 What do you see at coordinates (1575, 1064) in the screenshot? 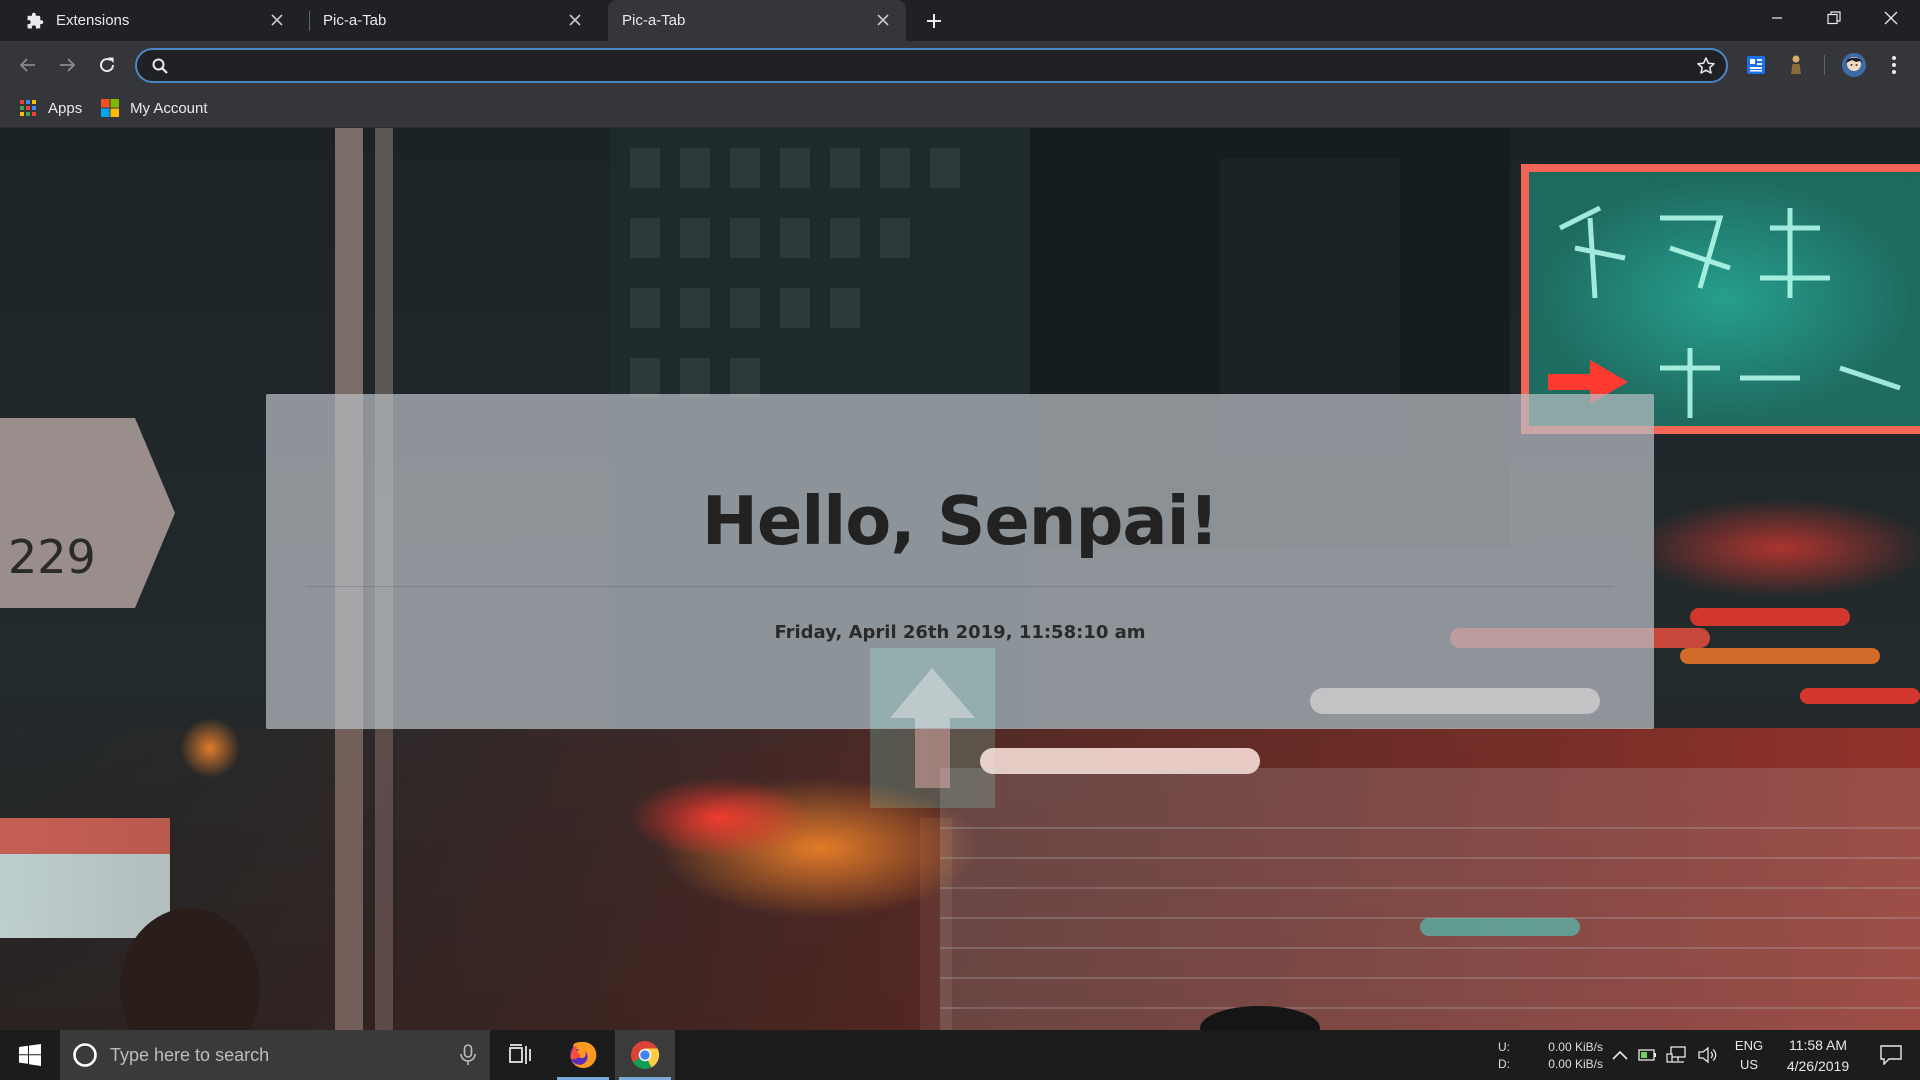
I see `net-down-value: 0.00 KiB/s` at bounding box center [1575, 1064].